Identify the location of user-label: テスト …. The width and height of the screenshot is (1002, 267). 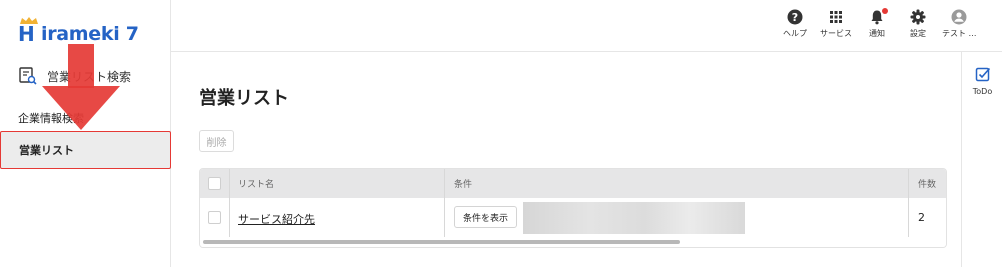
(959, 33).